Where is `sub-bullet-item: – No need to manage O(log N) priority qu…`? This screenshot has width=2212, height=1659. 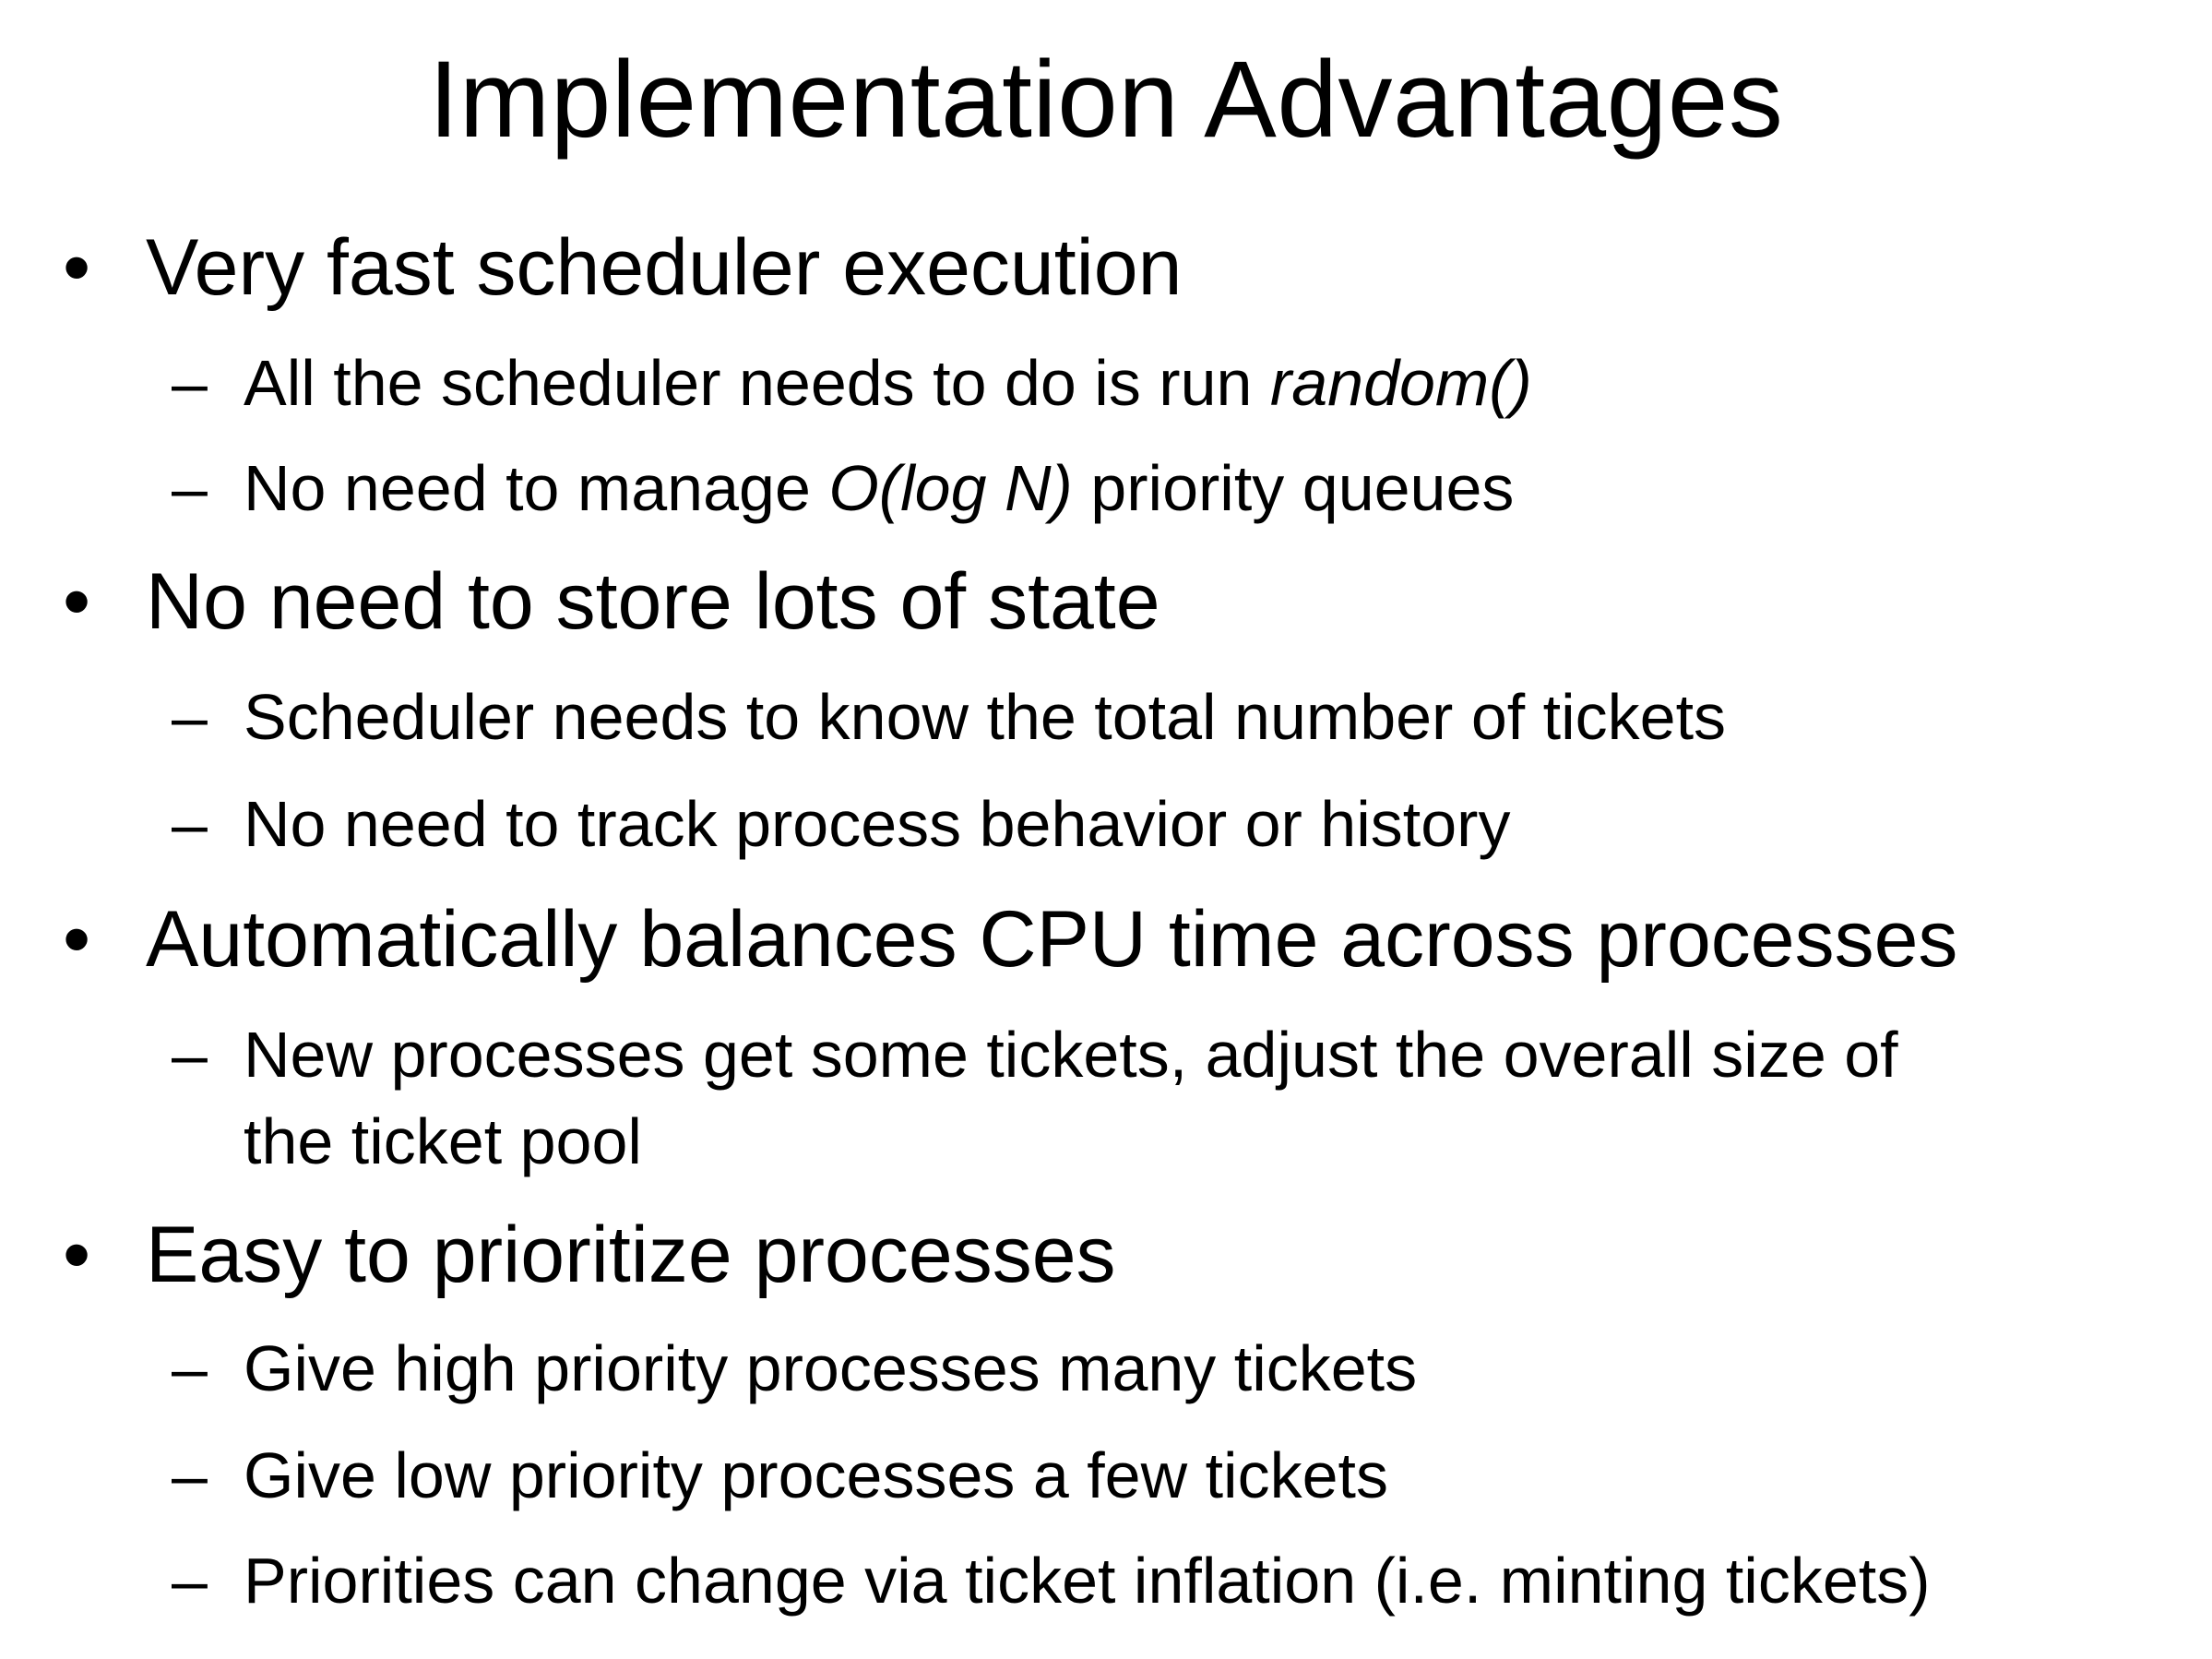
sub-bullet-item: – No need to manage O(log N) priority qu… is located at coordinates (843, 488).